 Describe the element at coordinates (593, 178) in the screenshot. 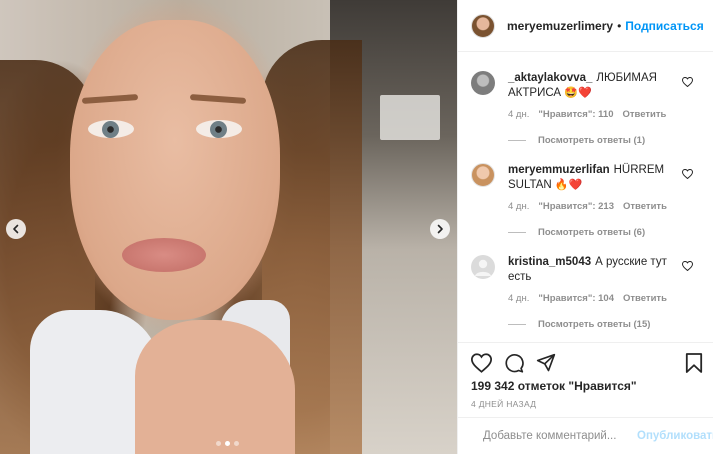

I see `comment-body: meryemmuzerlifan HÜRREM SULTAN 🔥❤️` at that location.